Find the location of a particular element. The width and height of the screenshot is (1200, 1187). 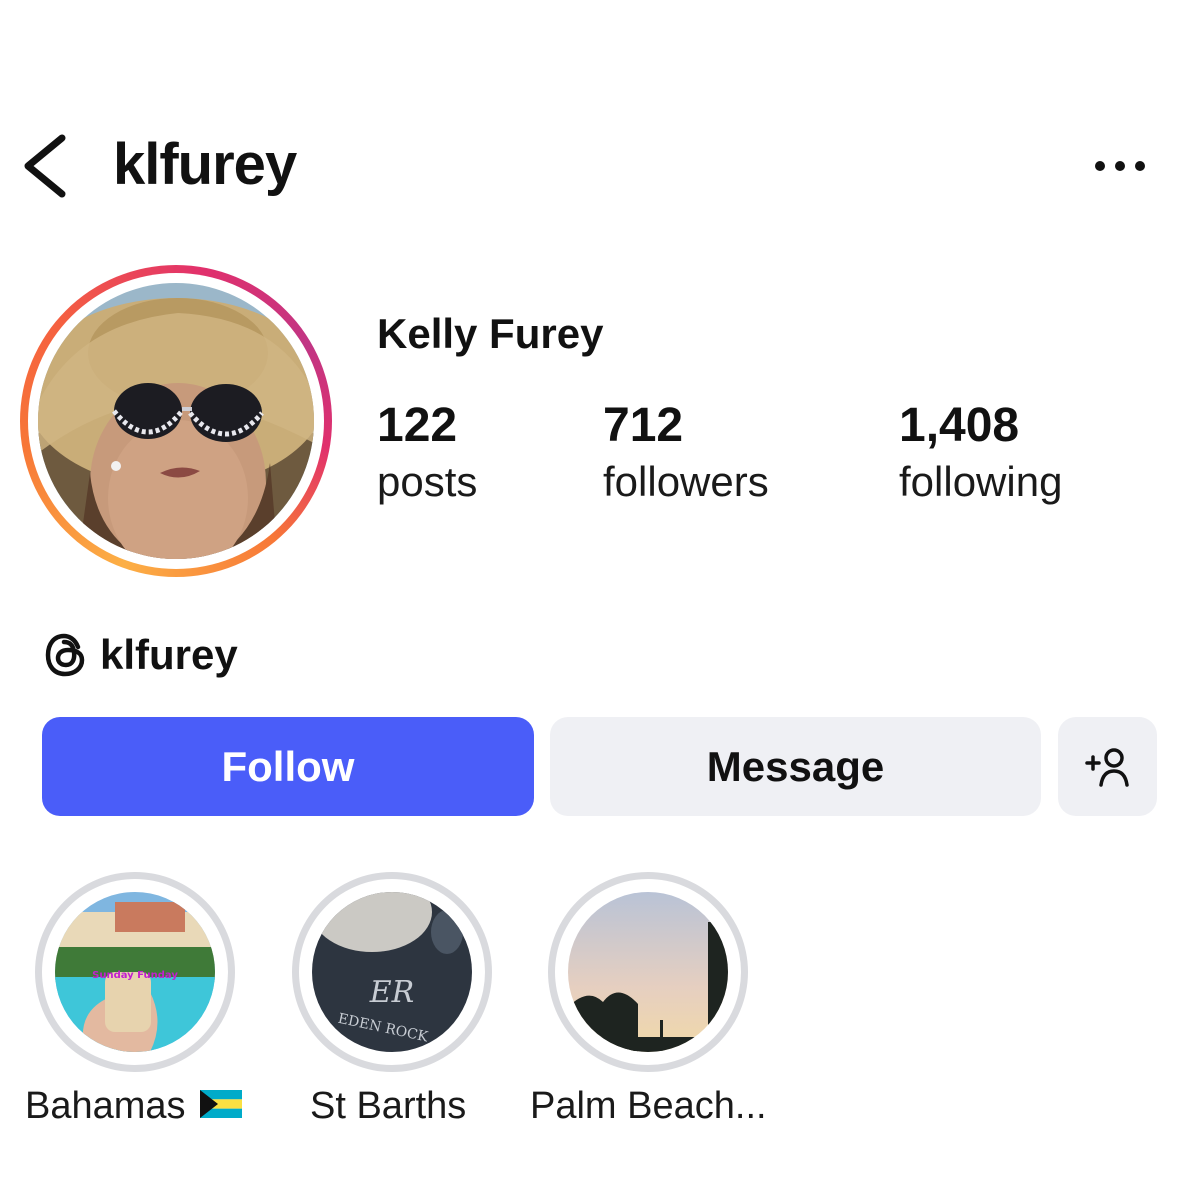

highlight-label: St Barths is located at coordinates (388, 1106).